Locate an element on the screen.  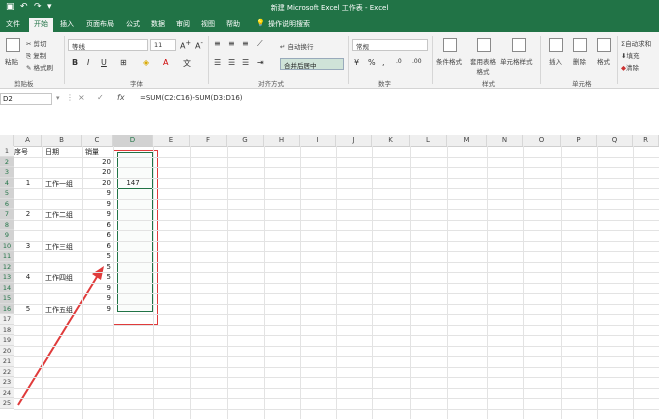
cell-C13: 5 is located at coordinates (101, 277).